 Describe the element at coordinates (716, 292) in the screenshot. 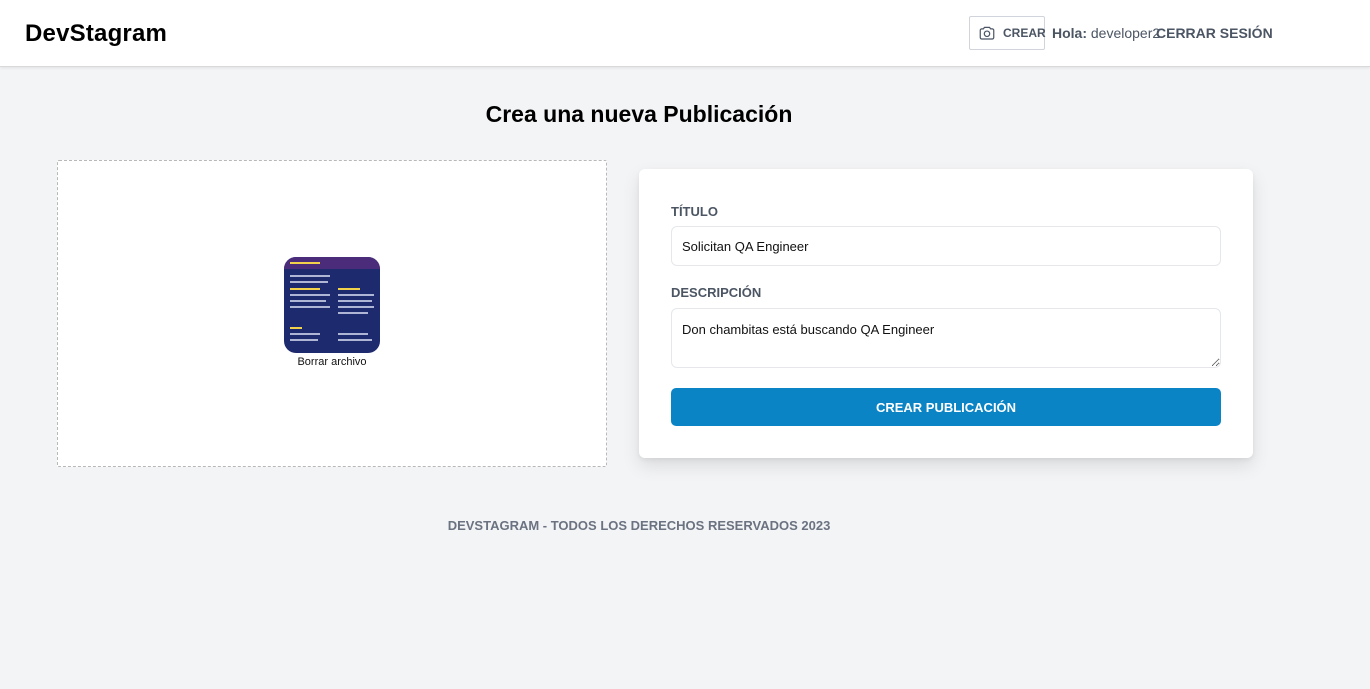

I see `description-label: Descripción` at that location.